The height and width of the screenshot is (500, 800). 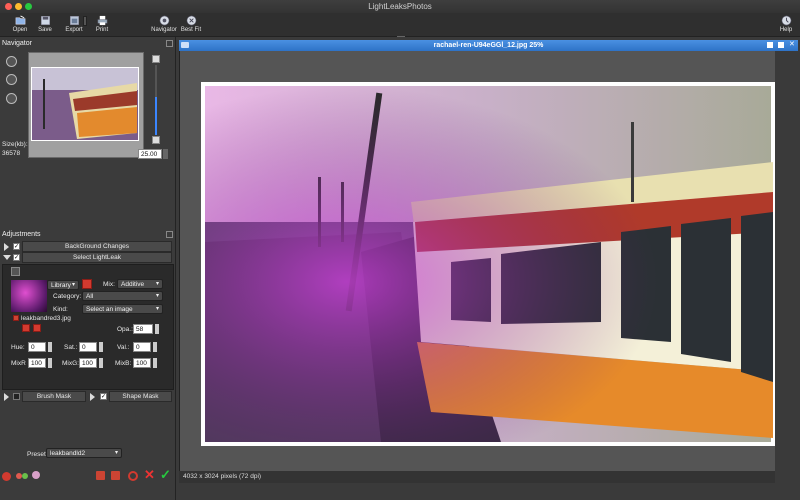 I want to click on print-button: Print, so click(x=102, y=25).